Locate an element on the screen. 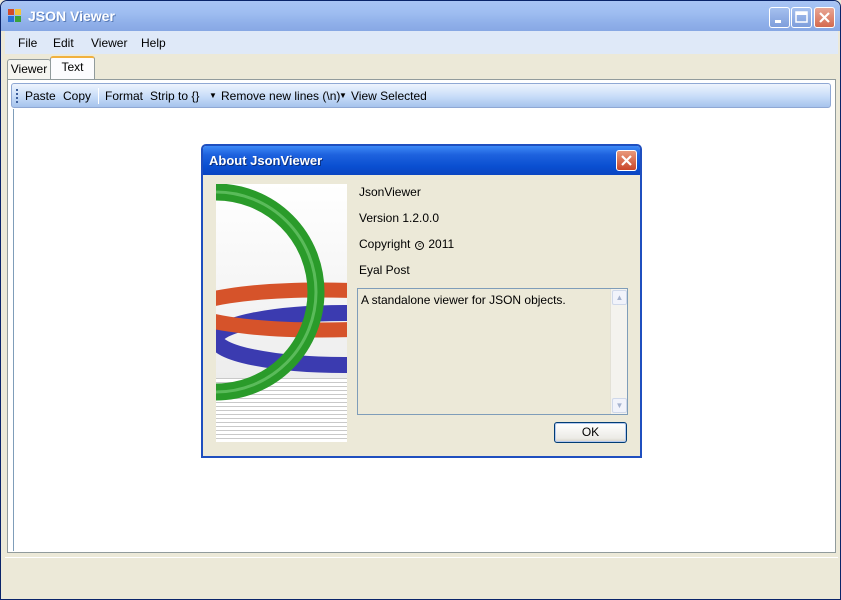 The height and width of the screenshot is (600, 841). product-copyright: Copyright c 2011 is located at coordinates (406, 244).